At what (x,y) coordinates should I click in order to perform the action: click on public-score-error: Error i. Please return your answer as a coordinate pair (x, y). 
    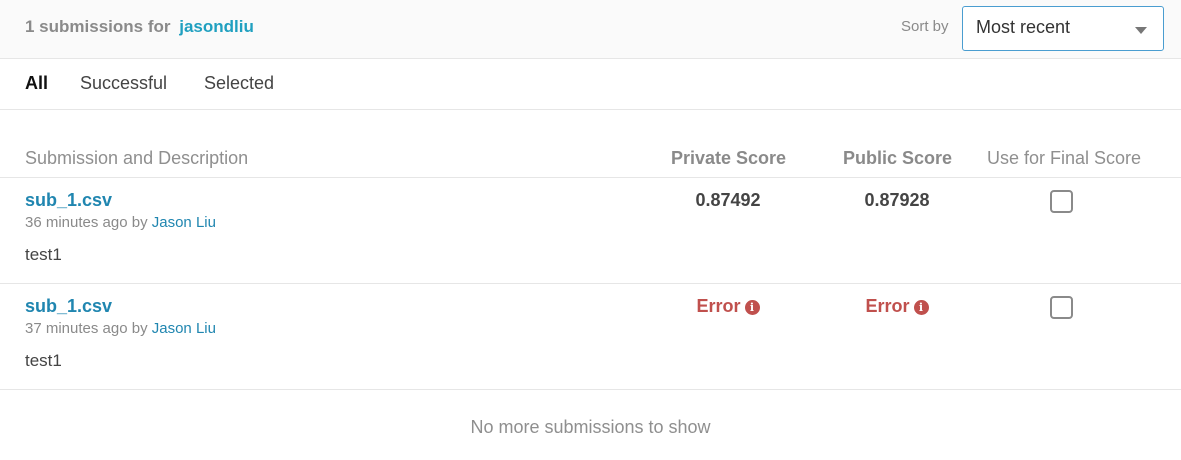
    Looking at the image, I should click on (897, 306).